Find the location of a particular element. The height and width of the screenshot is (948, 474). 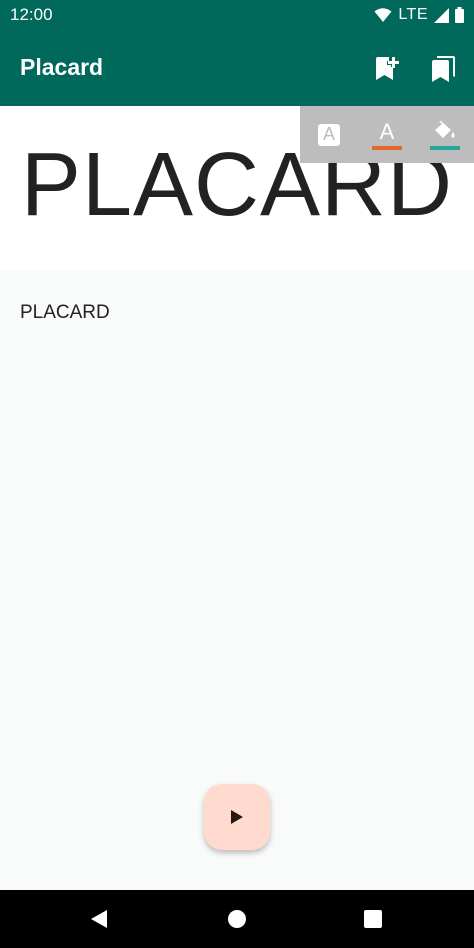

navigation-bar is located at coordinates (237, 919).